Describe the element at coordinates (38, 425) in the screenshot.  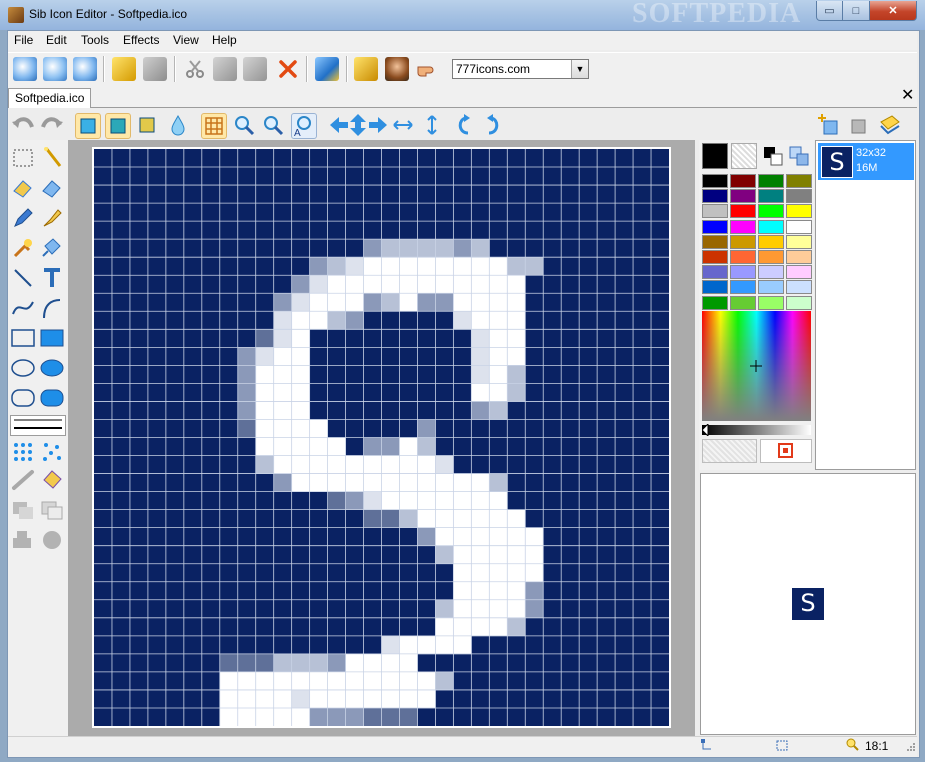
I see `line-width-selector` at that location.